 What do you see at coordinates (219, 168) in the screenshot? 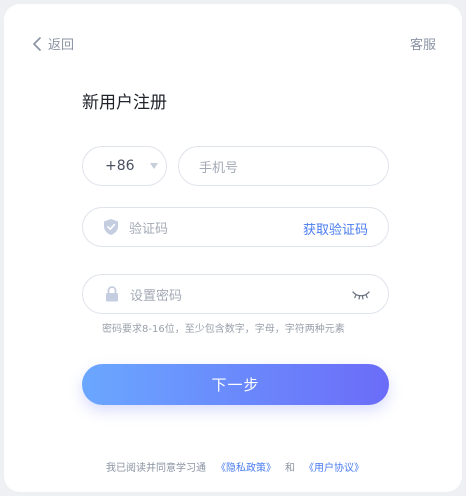
I see `phone-placeholder: 手机号` at bounding box center [219, 168].